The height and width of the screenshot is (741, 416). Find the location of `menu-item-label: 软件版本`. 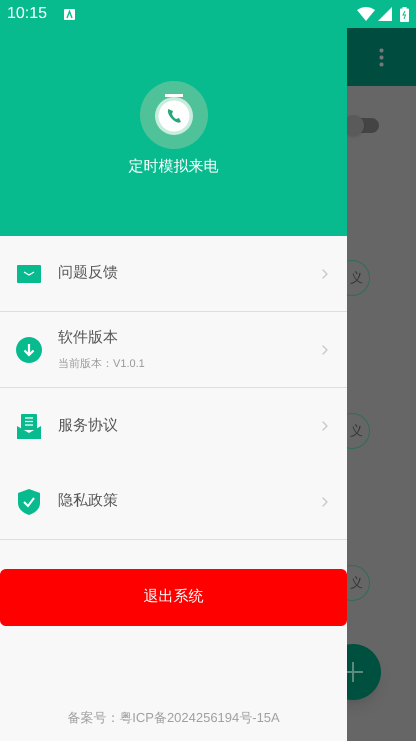

menu-item-label: 软件版本 is located at coordinates (88, 338).